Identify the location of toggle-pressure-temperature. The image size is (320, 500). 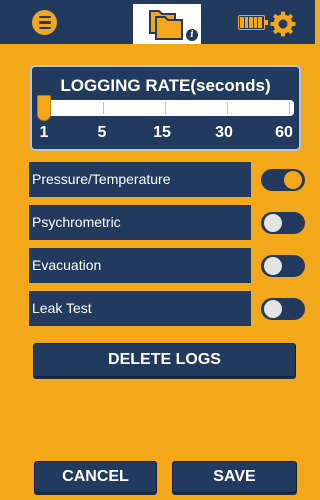
(283, 180).